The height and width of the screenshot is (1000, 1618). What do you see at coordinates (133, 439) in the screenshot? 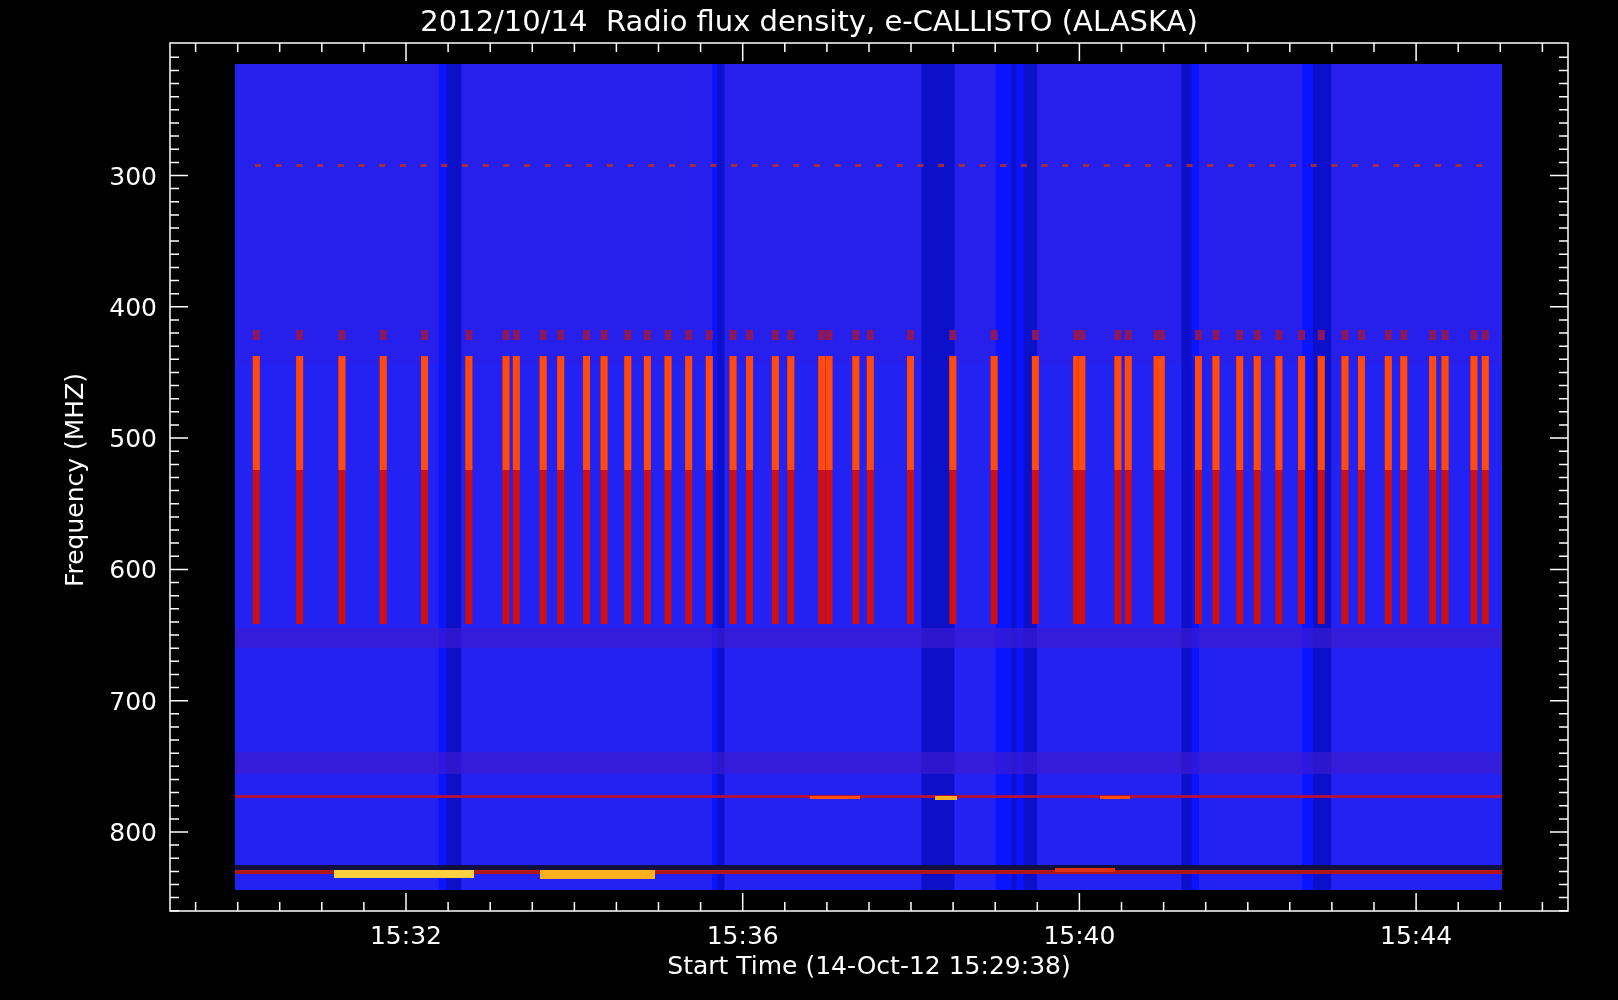
I see `y-tick-label: 500` at bounding box center [133, 439].